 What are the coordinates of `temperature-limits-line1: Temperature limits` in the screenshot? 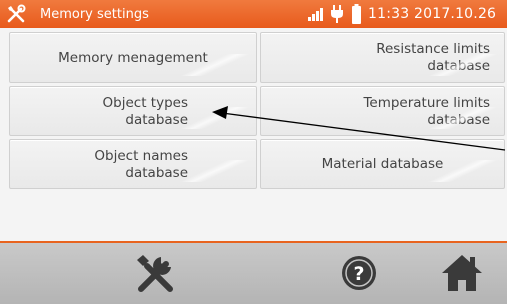 It's located at (426, 103).